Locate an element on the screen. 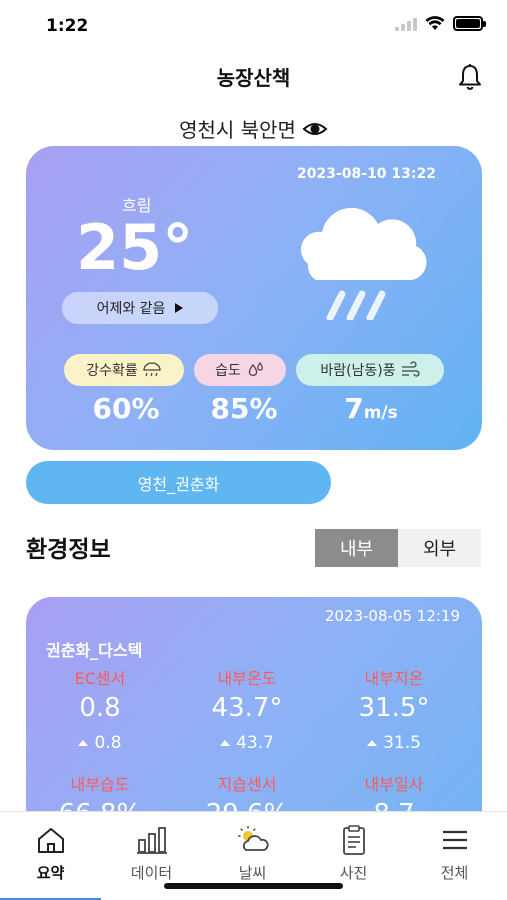  sensor-inner-temp: 내부온도 43.7° 43.7 is located at coordinates (247, 709).